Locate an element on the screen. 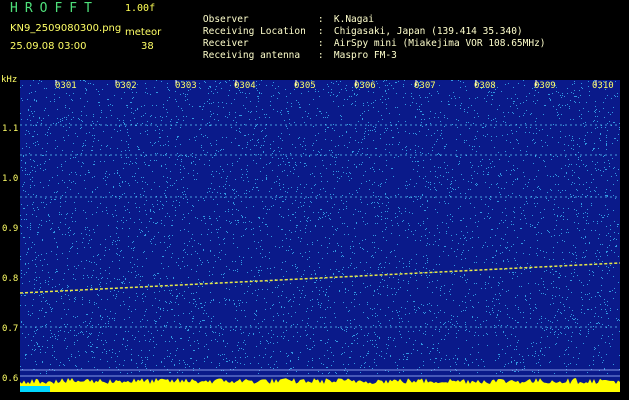 The height and width of the screenshot is (400, 629). time-tick-label: 0310 is located at coordinates (603, 86).